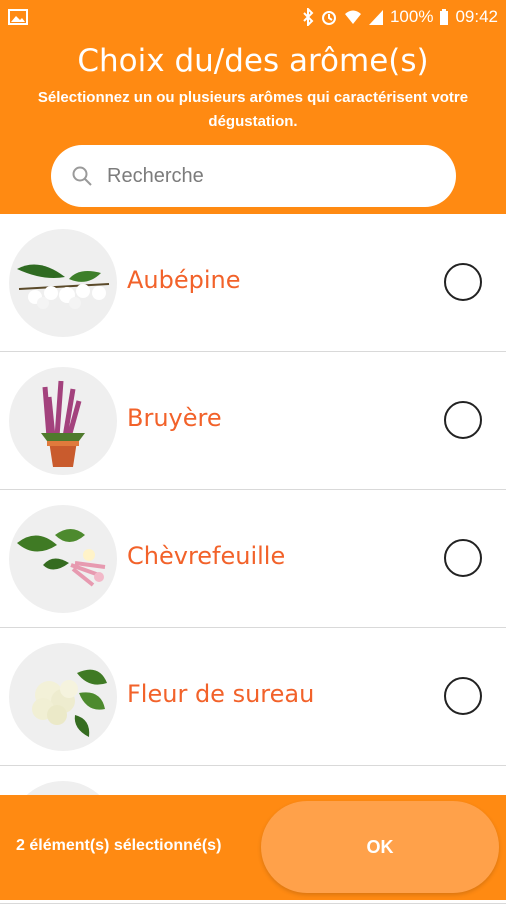 The width and height of the screenshot is (506, 904). What do you see at coordinates (411, 16) in the screenshot?
I see `battery-level: 100%` at bounding box center [411, 16].